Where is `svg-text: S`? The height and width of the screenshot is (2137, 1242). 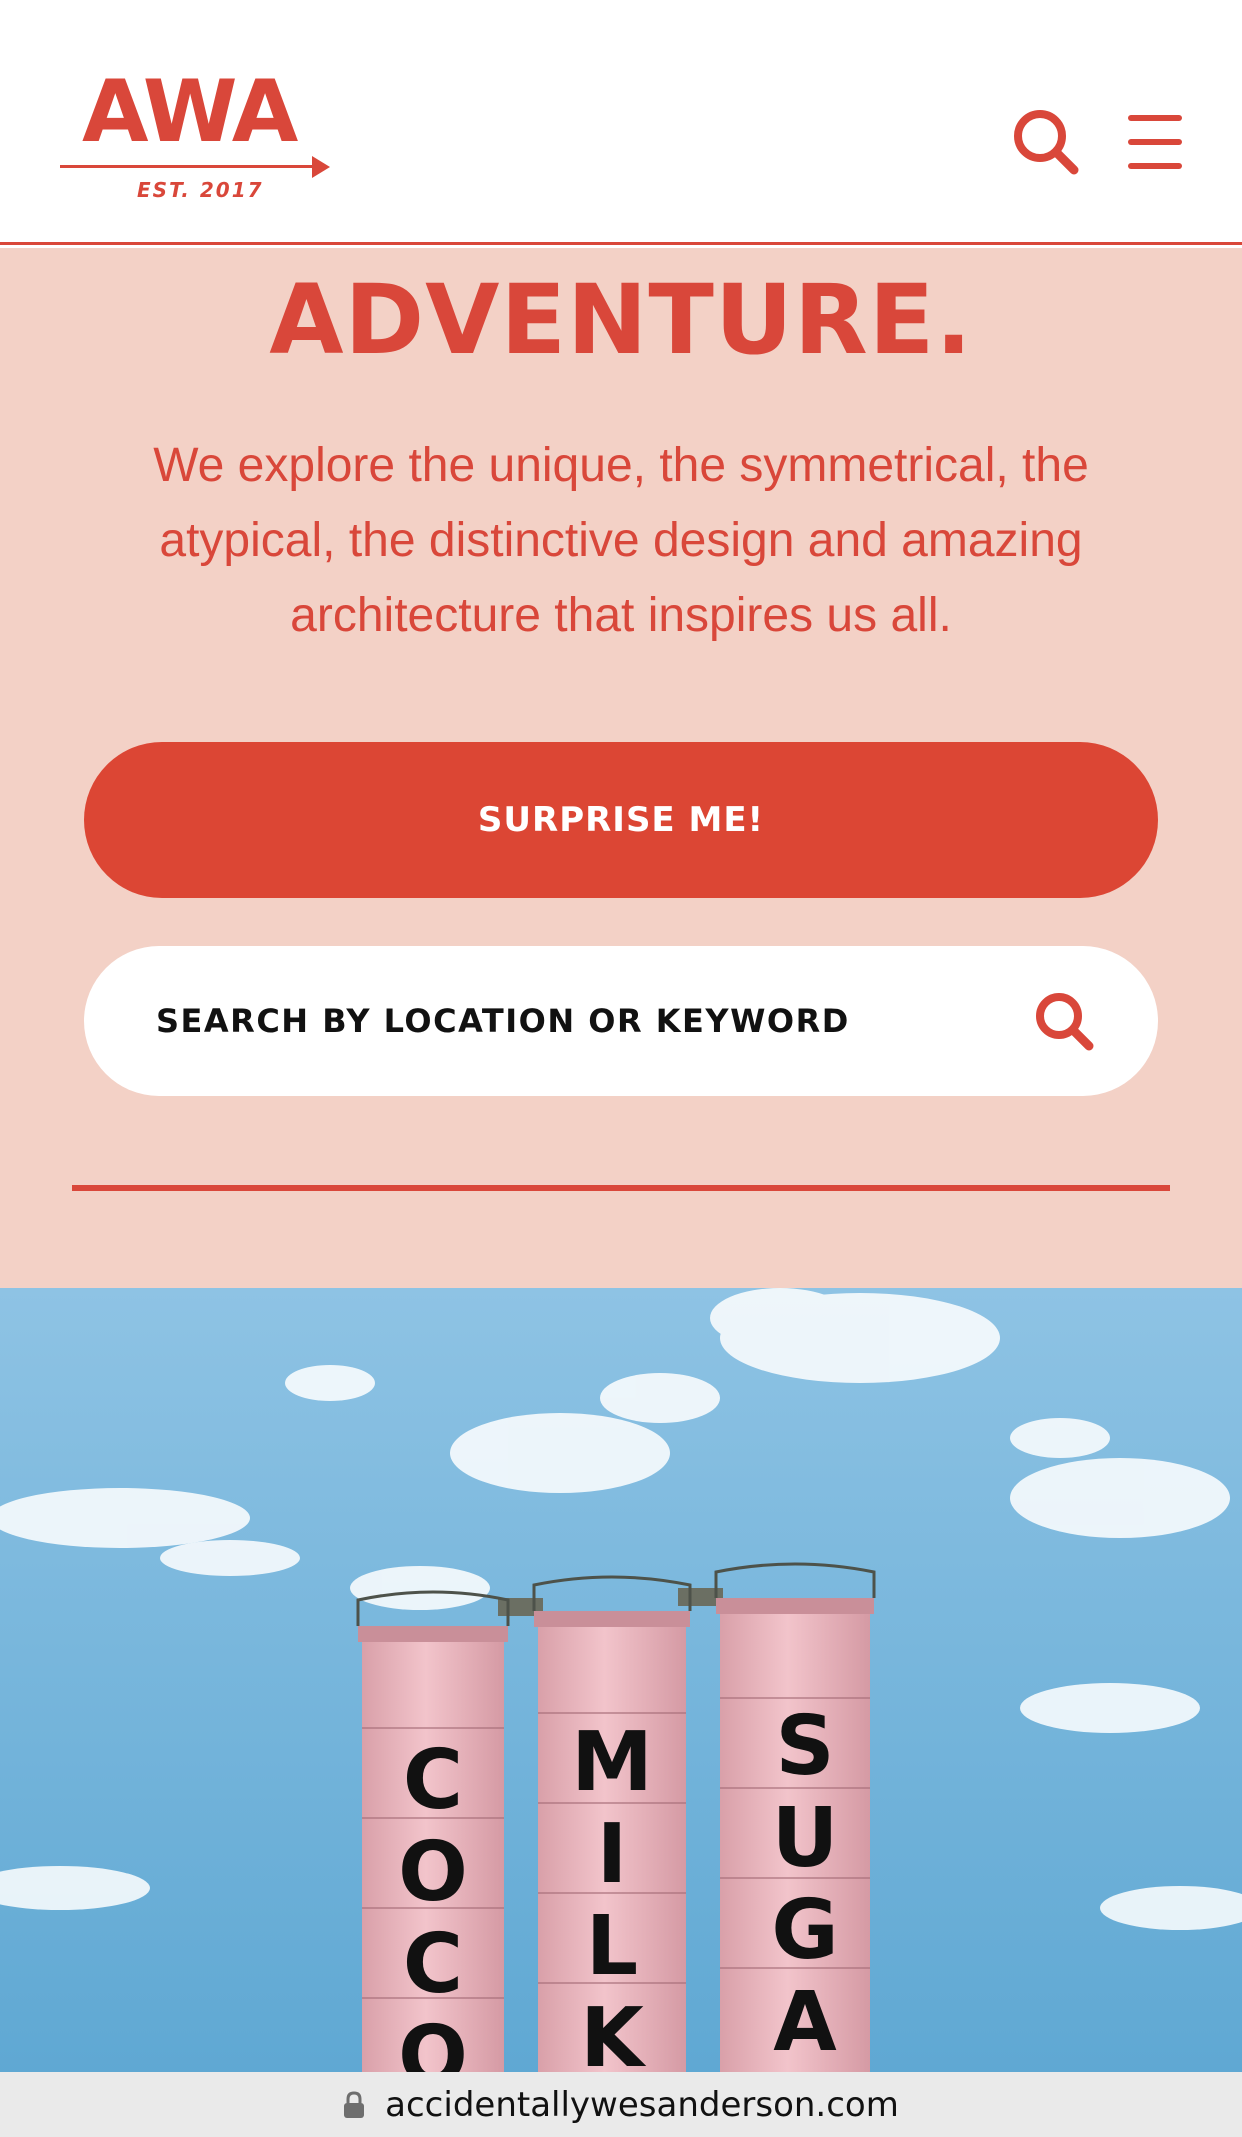
svg-text: S is located at coordinates (804, 1746).